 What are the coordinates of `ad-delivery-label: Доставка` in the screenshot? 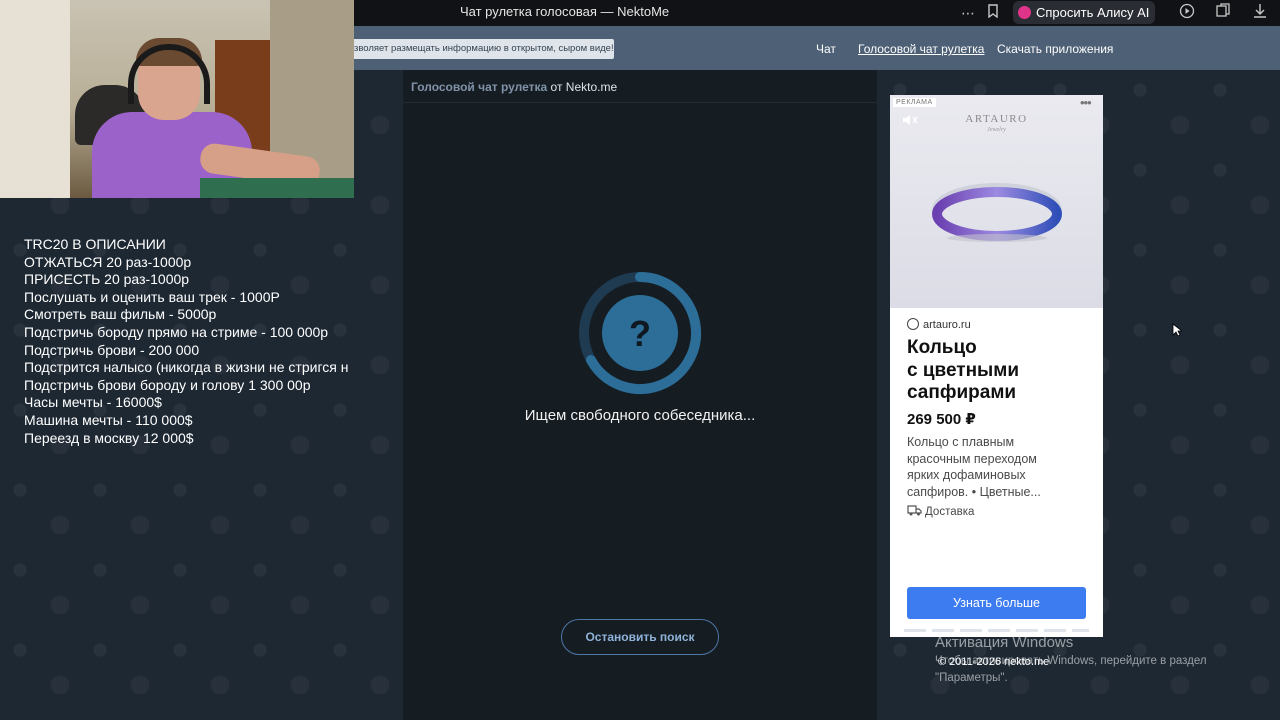 It's located at (950, 512).